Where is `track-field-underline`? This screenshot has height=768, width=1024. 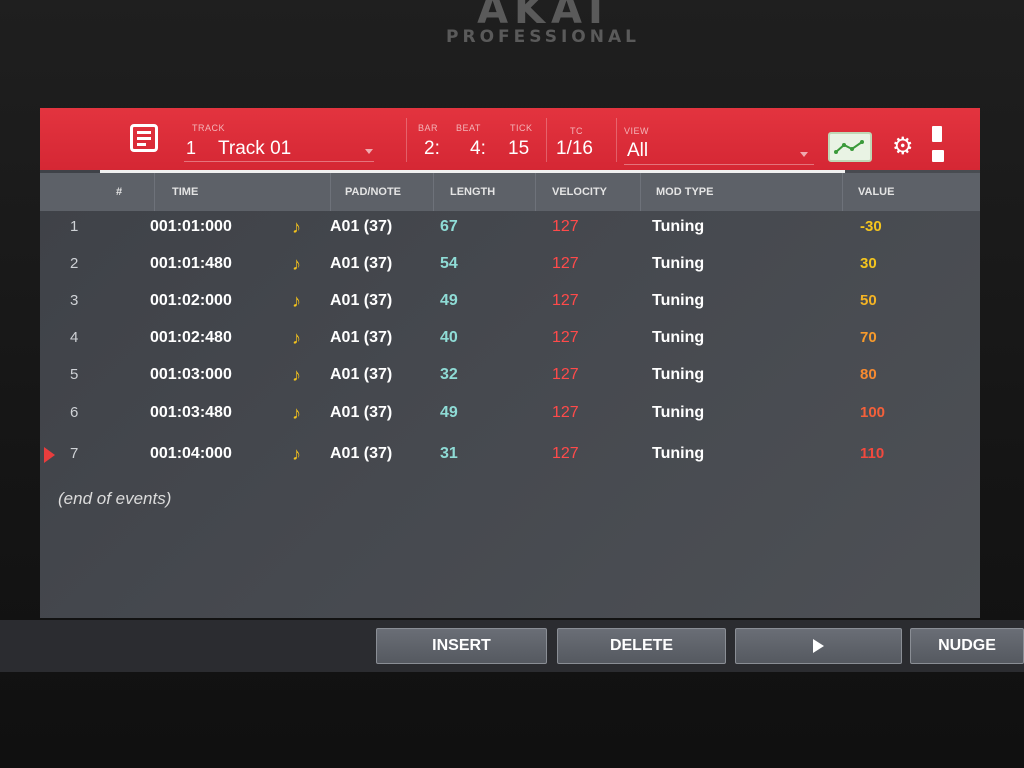 track-field-underline is located at coordinates (279, 161).